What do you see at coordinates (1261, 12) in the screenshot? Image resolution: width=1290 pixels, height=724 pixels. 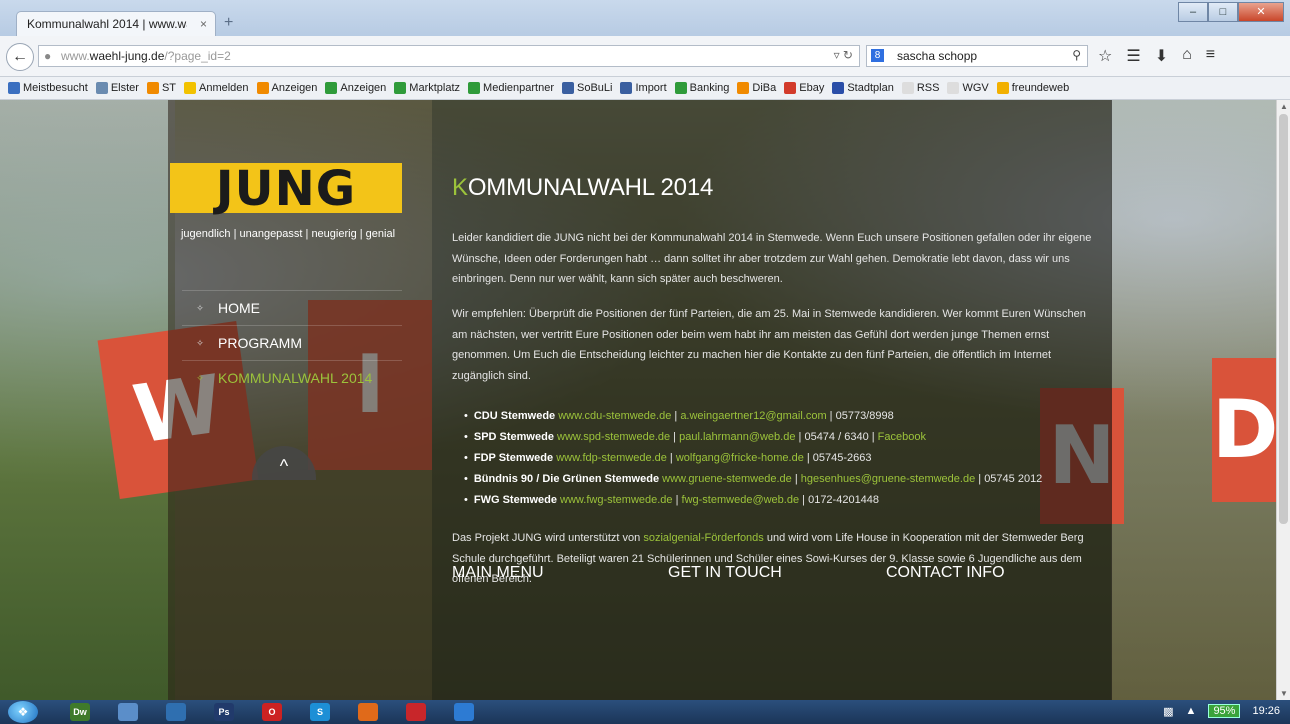 I see `close-window-button: ✕` at bounding box center [1261, 12].